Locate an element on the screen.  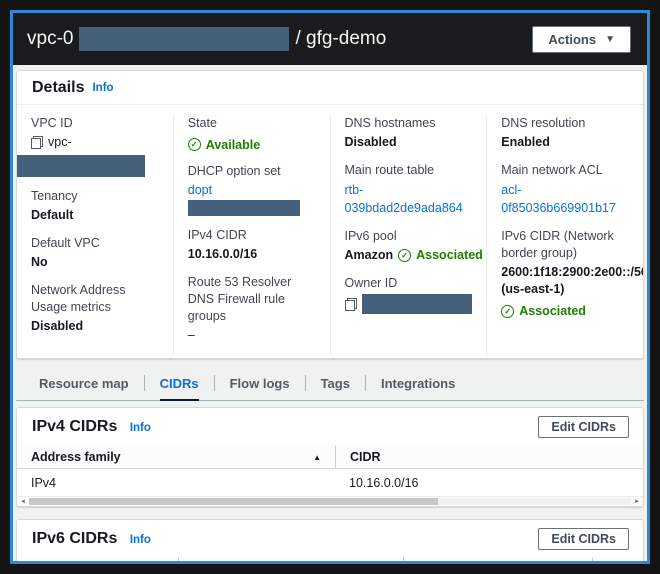
column-header-label: CIDR is located at coordinates (365, 457).